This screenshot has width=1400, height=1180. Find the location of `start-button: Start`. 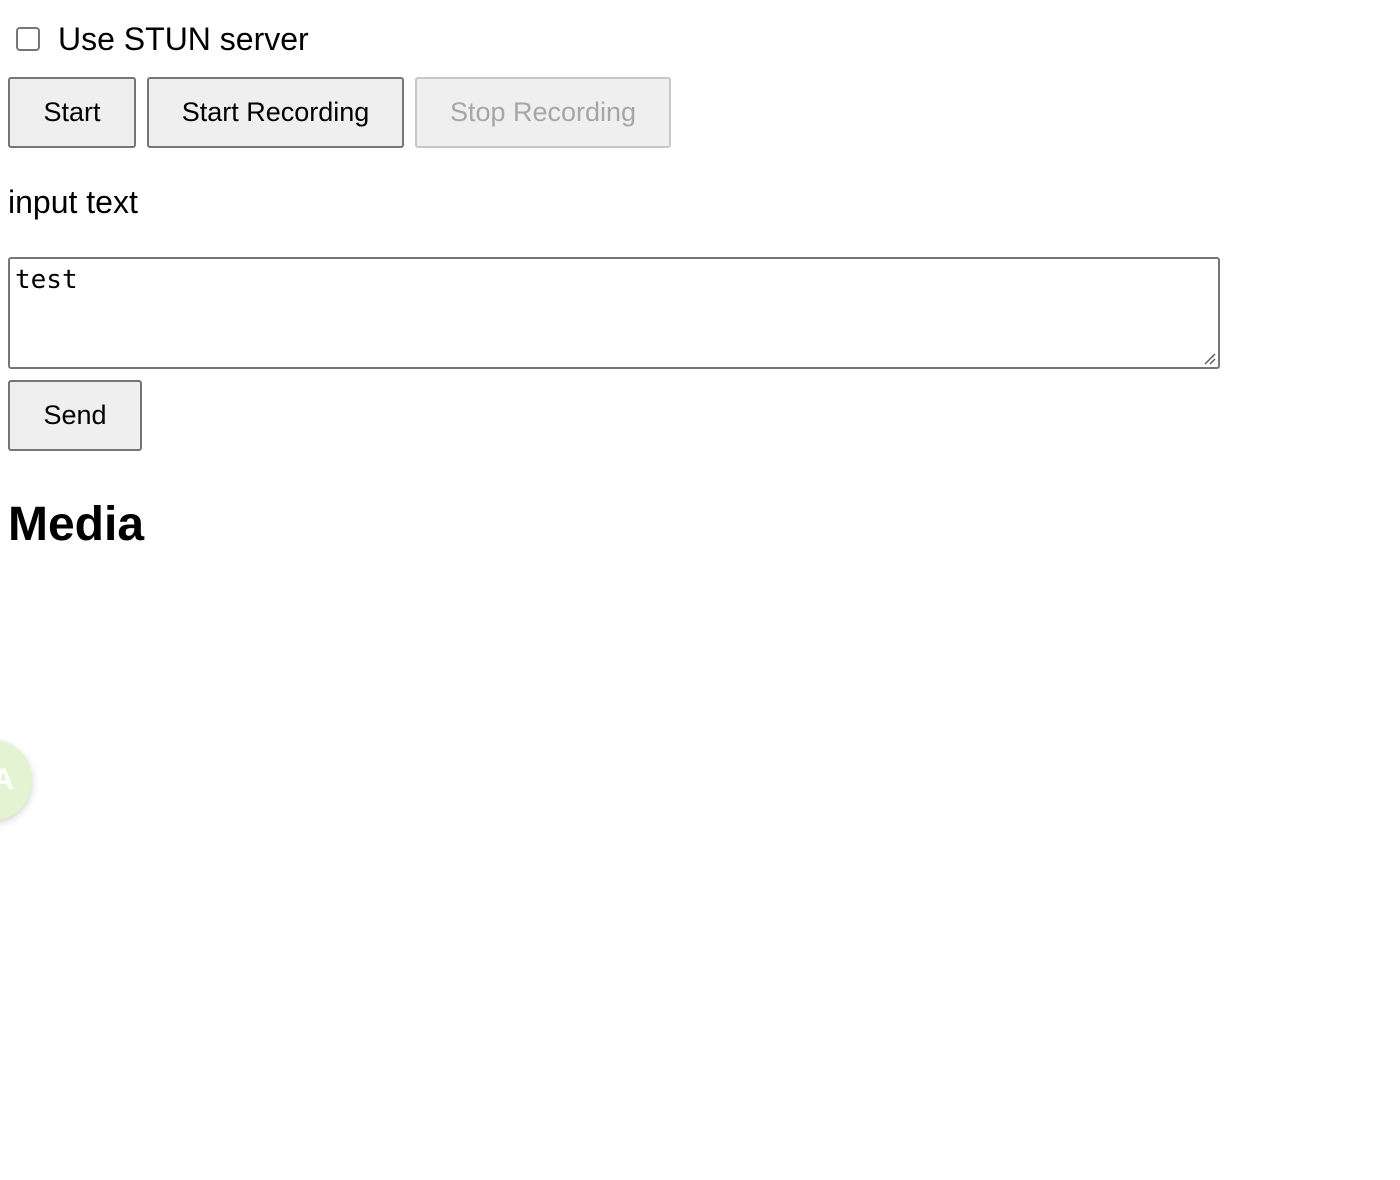

start-button: Start is located at coordinates (72, 112).